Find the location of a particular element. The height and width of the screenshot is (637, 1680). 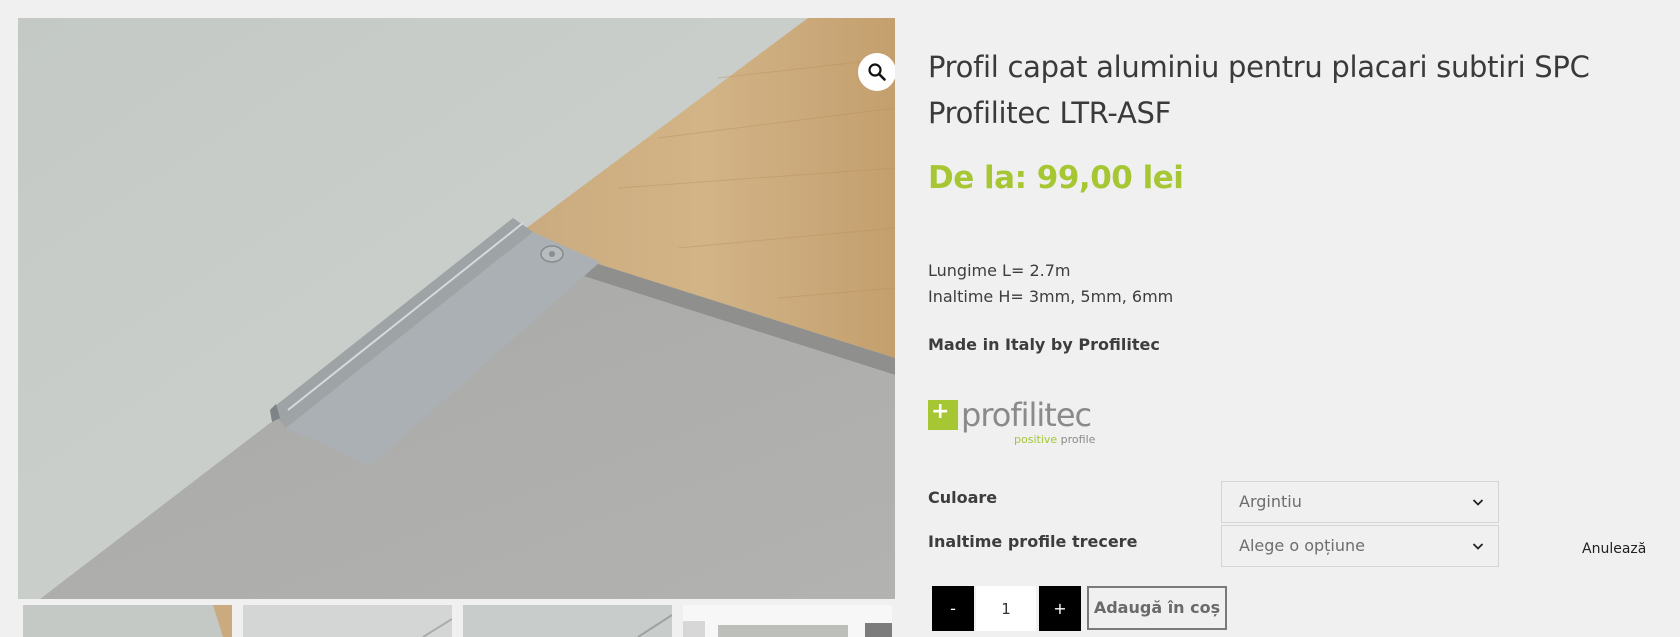

quantity-decrease-button: - is located at coordinates (953, 608).